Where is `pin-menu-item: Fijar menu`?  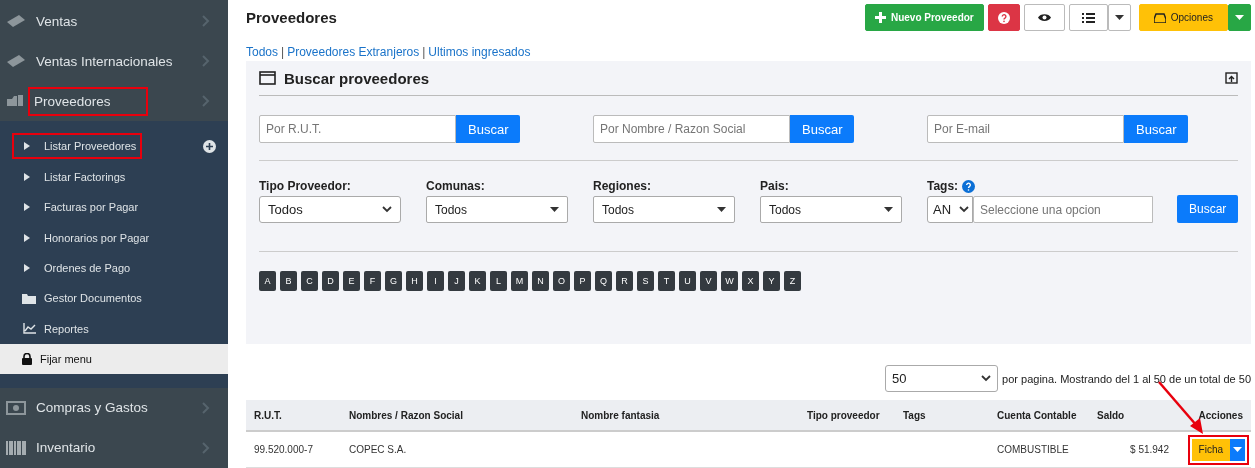
pin-menu-item: Fijar menu is located at coordinates (114, 358).